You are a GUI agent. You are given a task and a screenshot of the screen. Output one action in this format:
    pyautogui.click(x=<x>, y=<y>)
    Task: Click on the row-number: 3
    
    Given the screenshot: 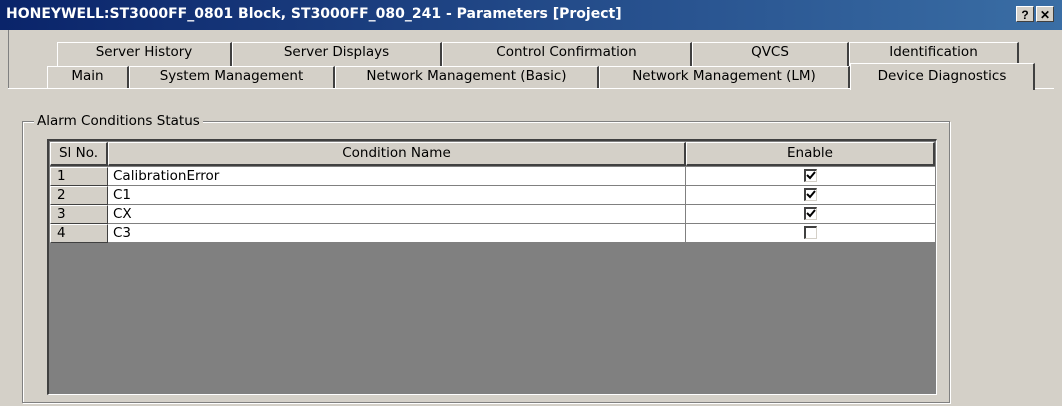 What is the action you would take?
    pyautogui.click(x=79, y=214)
    